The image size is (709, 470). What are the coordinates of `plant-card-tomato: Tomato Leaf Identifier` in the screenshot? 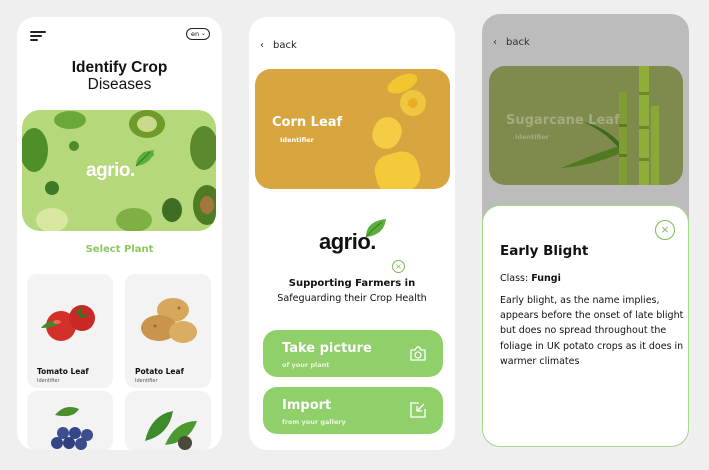 It's located at (70, 331).